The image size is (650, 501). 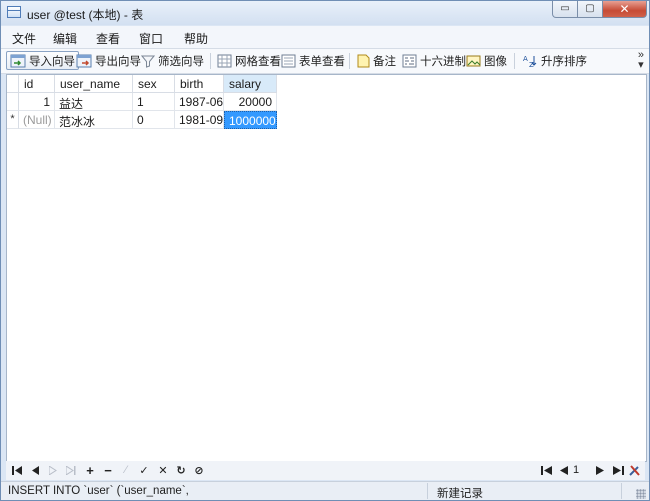 What do you see at coordinates (13, 84) in the screenshot?
I see `row-indicator-header` at bounding box center [13, 84].